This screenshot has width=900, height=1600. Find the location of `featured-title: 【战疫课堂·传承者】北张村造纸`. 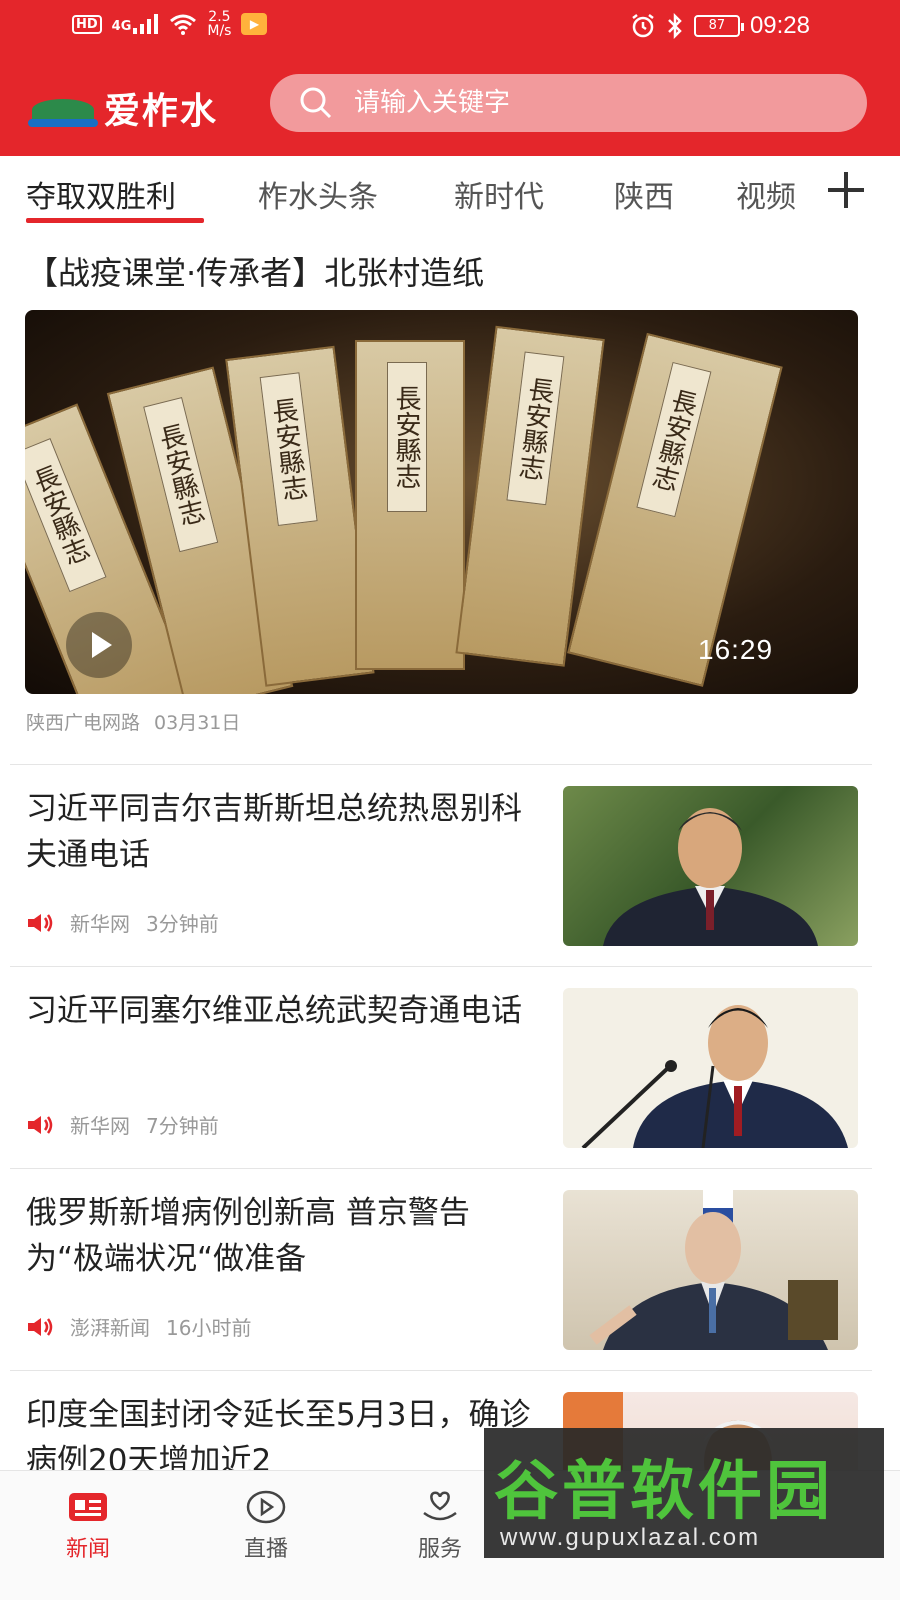

featured-title: 【战疫课堂·传承者】北张村造纸 is located at coordinates (255, 271).